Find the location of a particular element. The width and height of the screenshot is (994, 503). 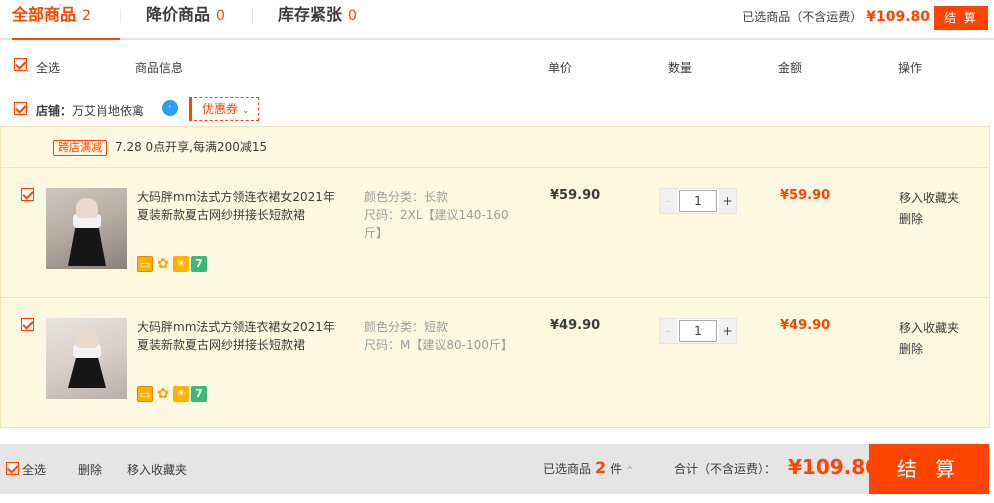

item-amount: ¥59.90 is located at coordinates (805, 195).